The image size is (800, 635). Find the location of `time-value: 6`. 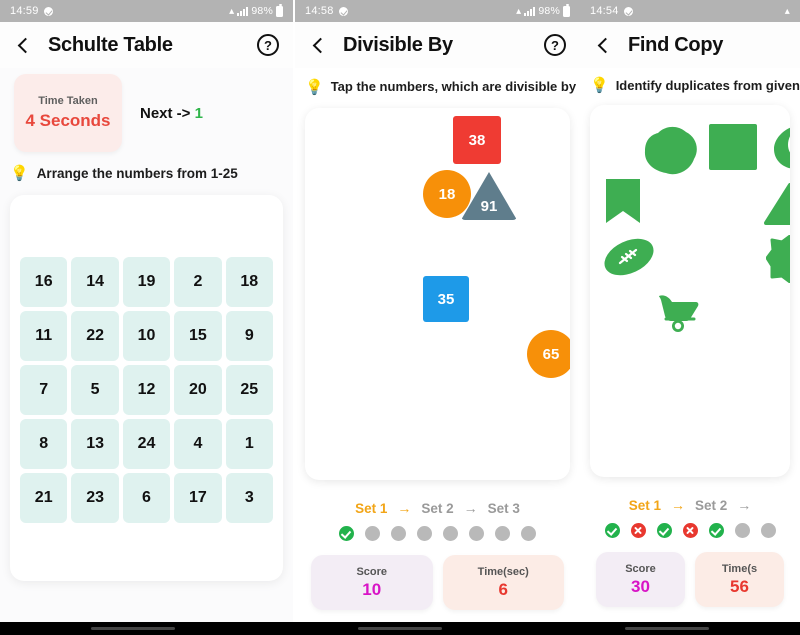

time-value: 6 is located at coordinates (503, 589).